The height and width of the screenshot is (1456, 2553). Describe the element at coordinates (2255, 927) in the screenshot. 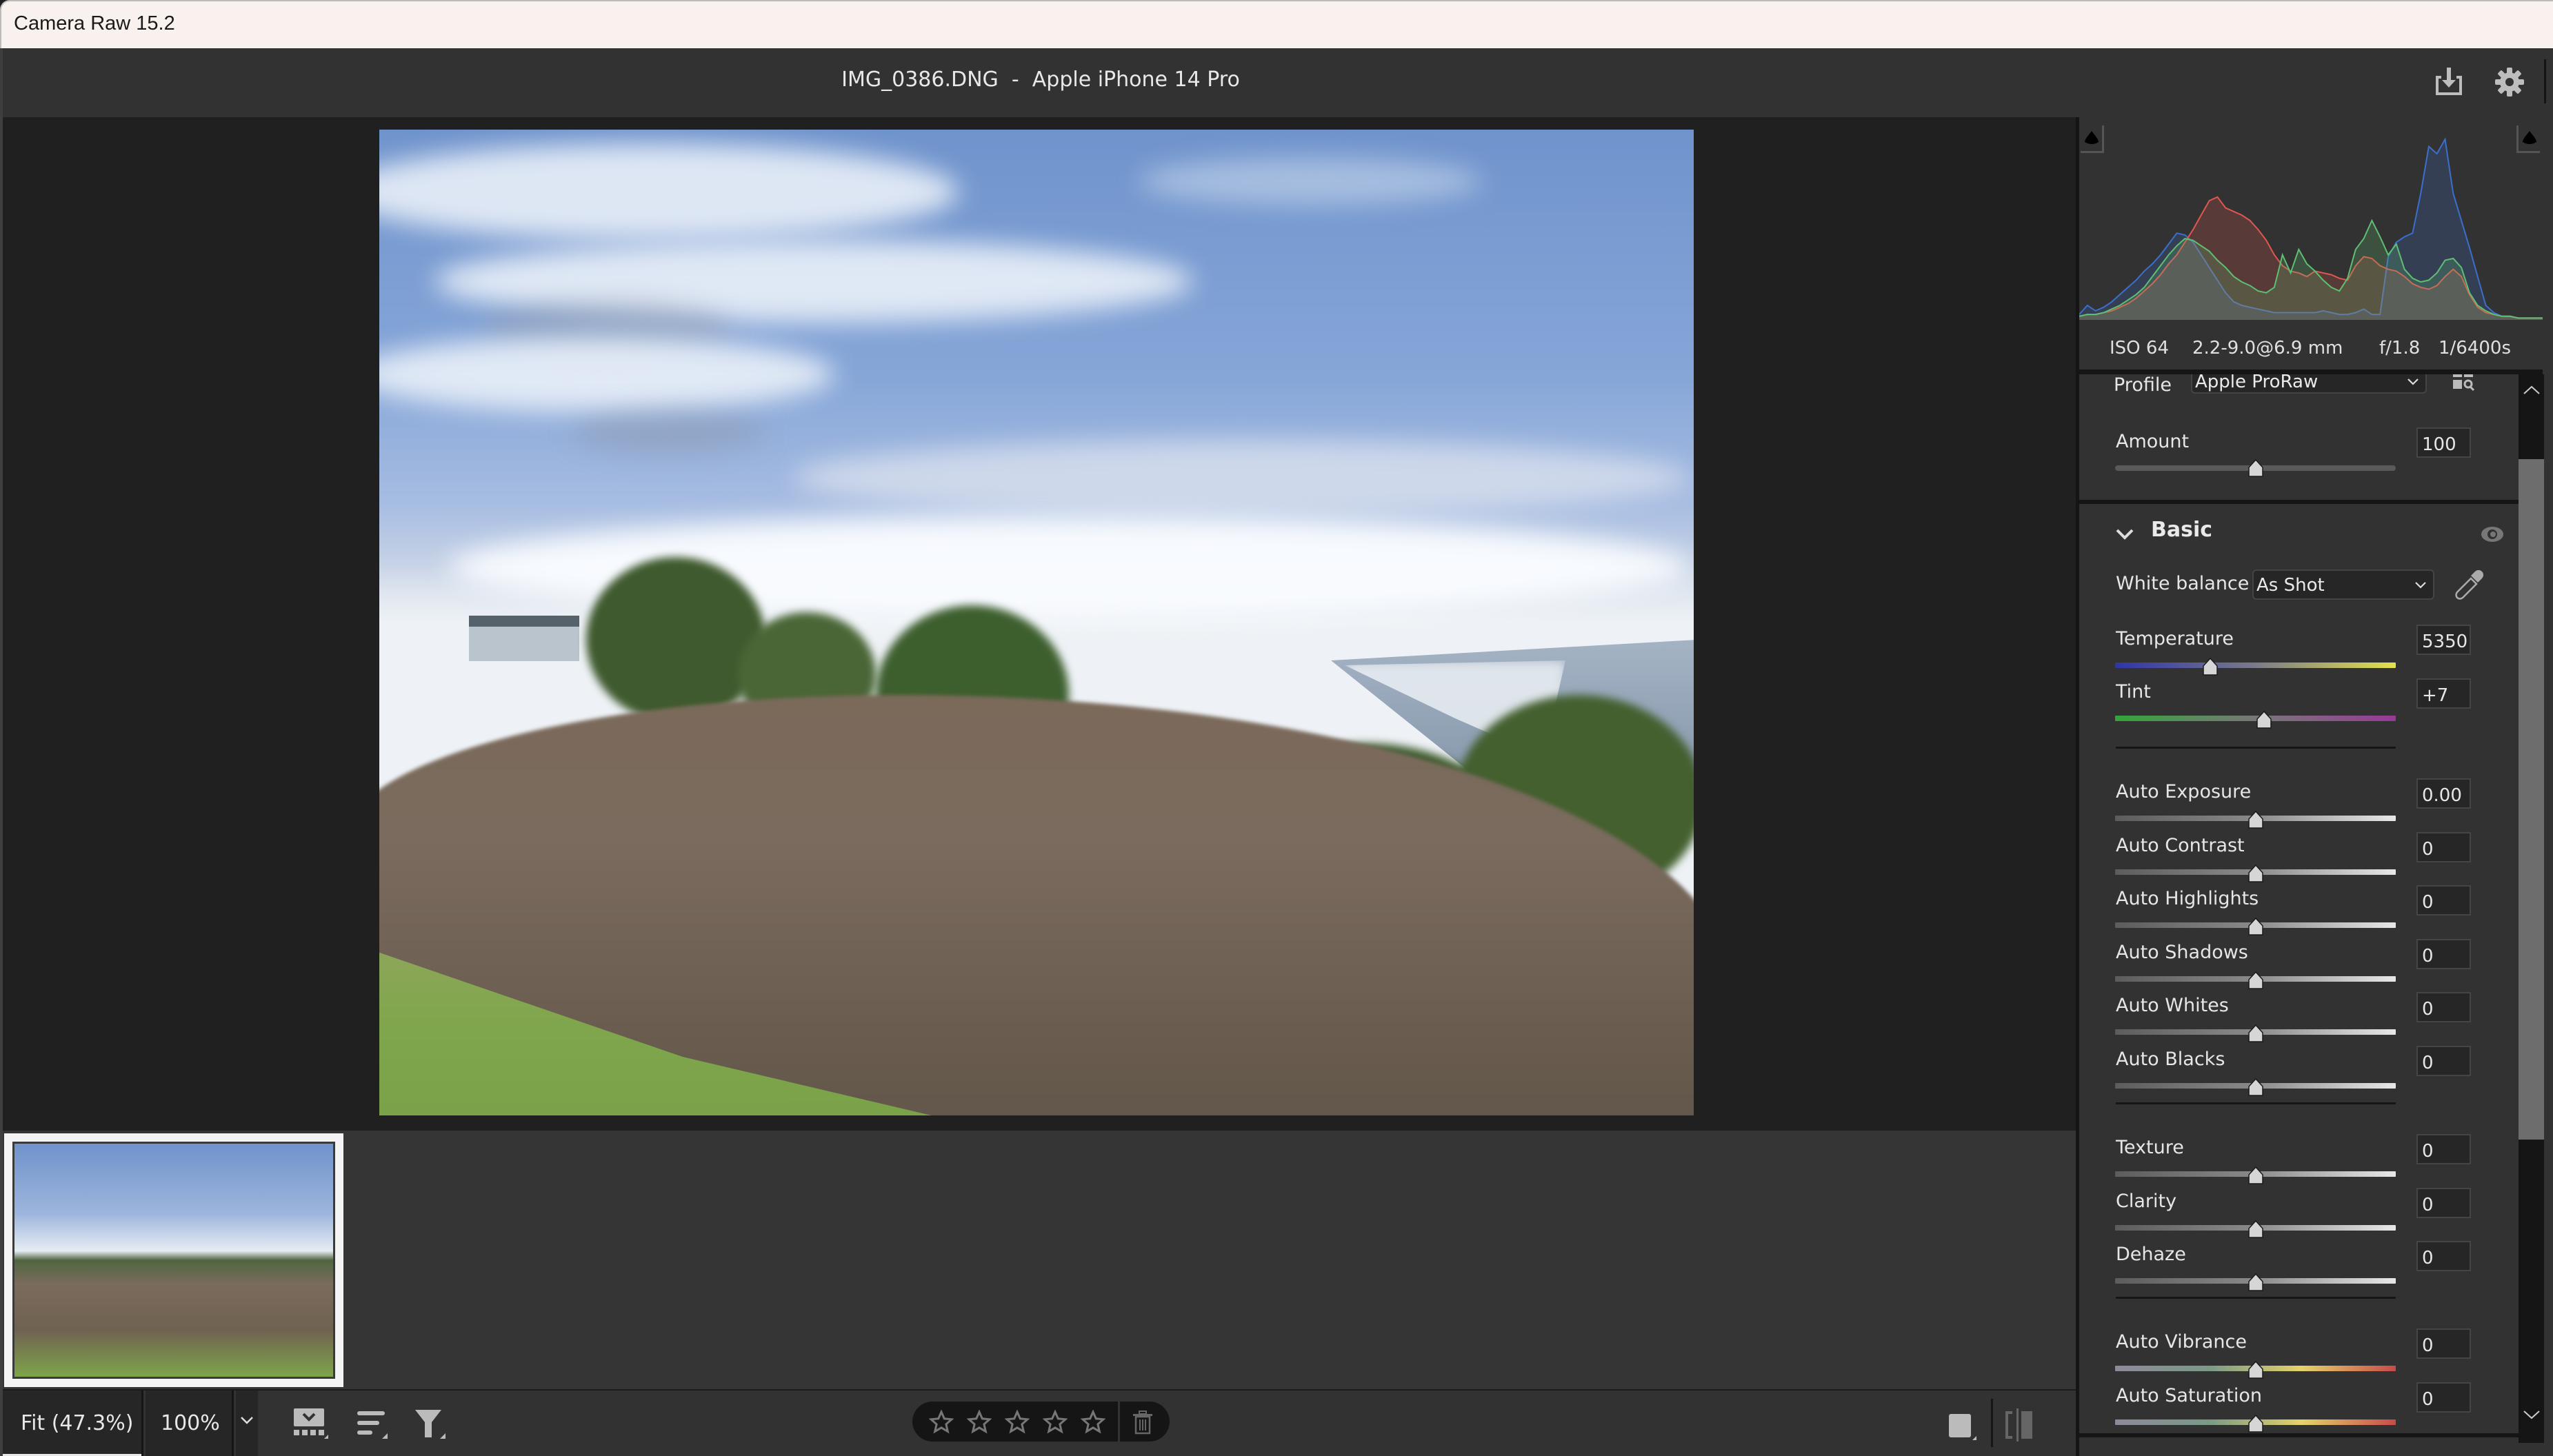

I see `auto-highlights-slider-knob` at that location.